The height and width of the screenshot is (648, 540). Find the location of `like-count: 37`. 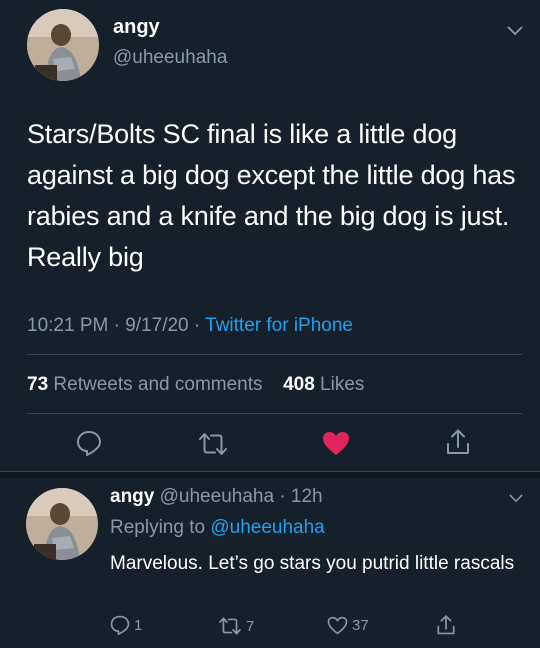

like-count: 37 is located at coordinates (360, 625).